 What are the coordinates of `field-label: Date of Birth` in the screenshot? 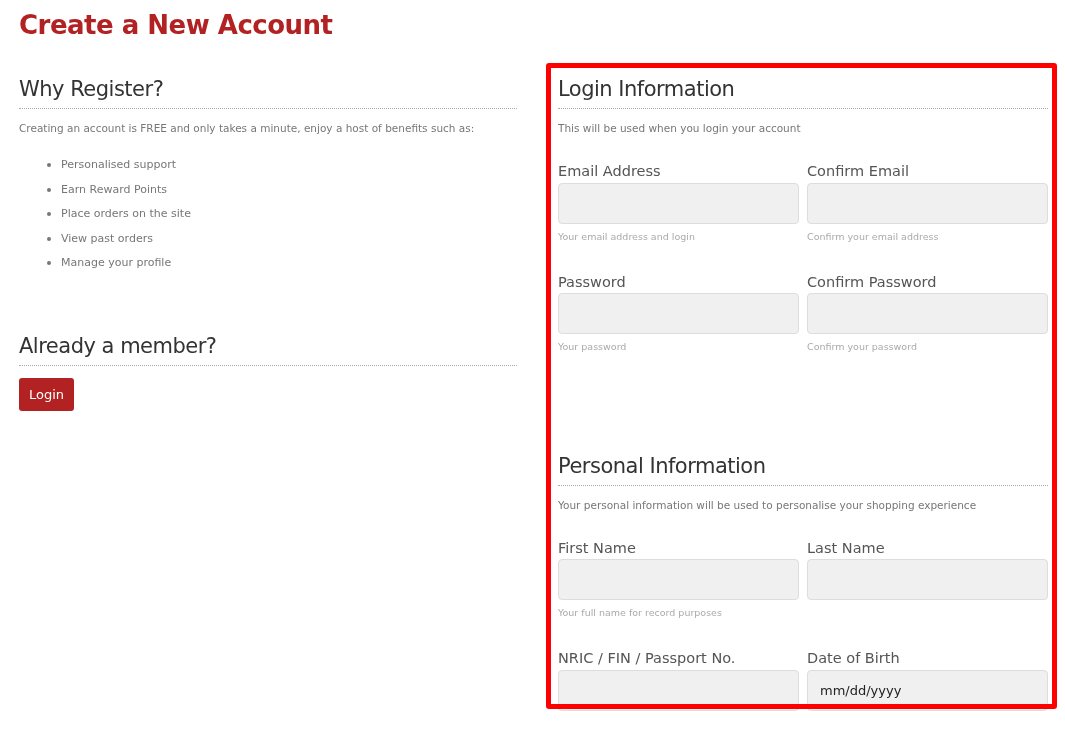 It's located at (854, 659).